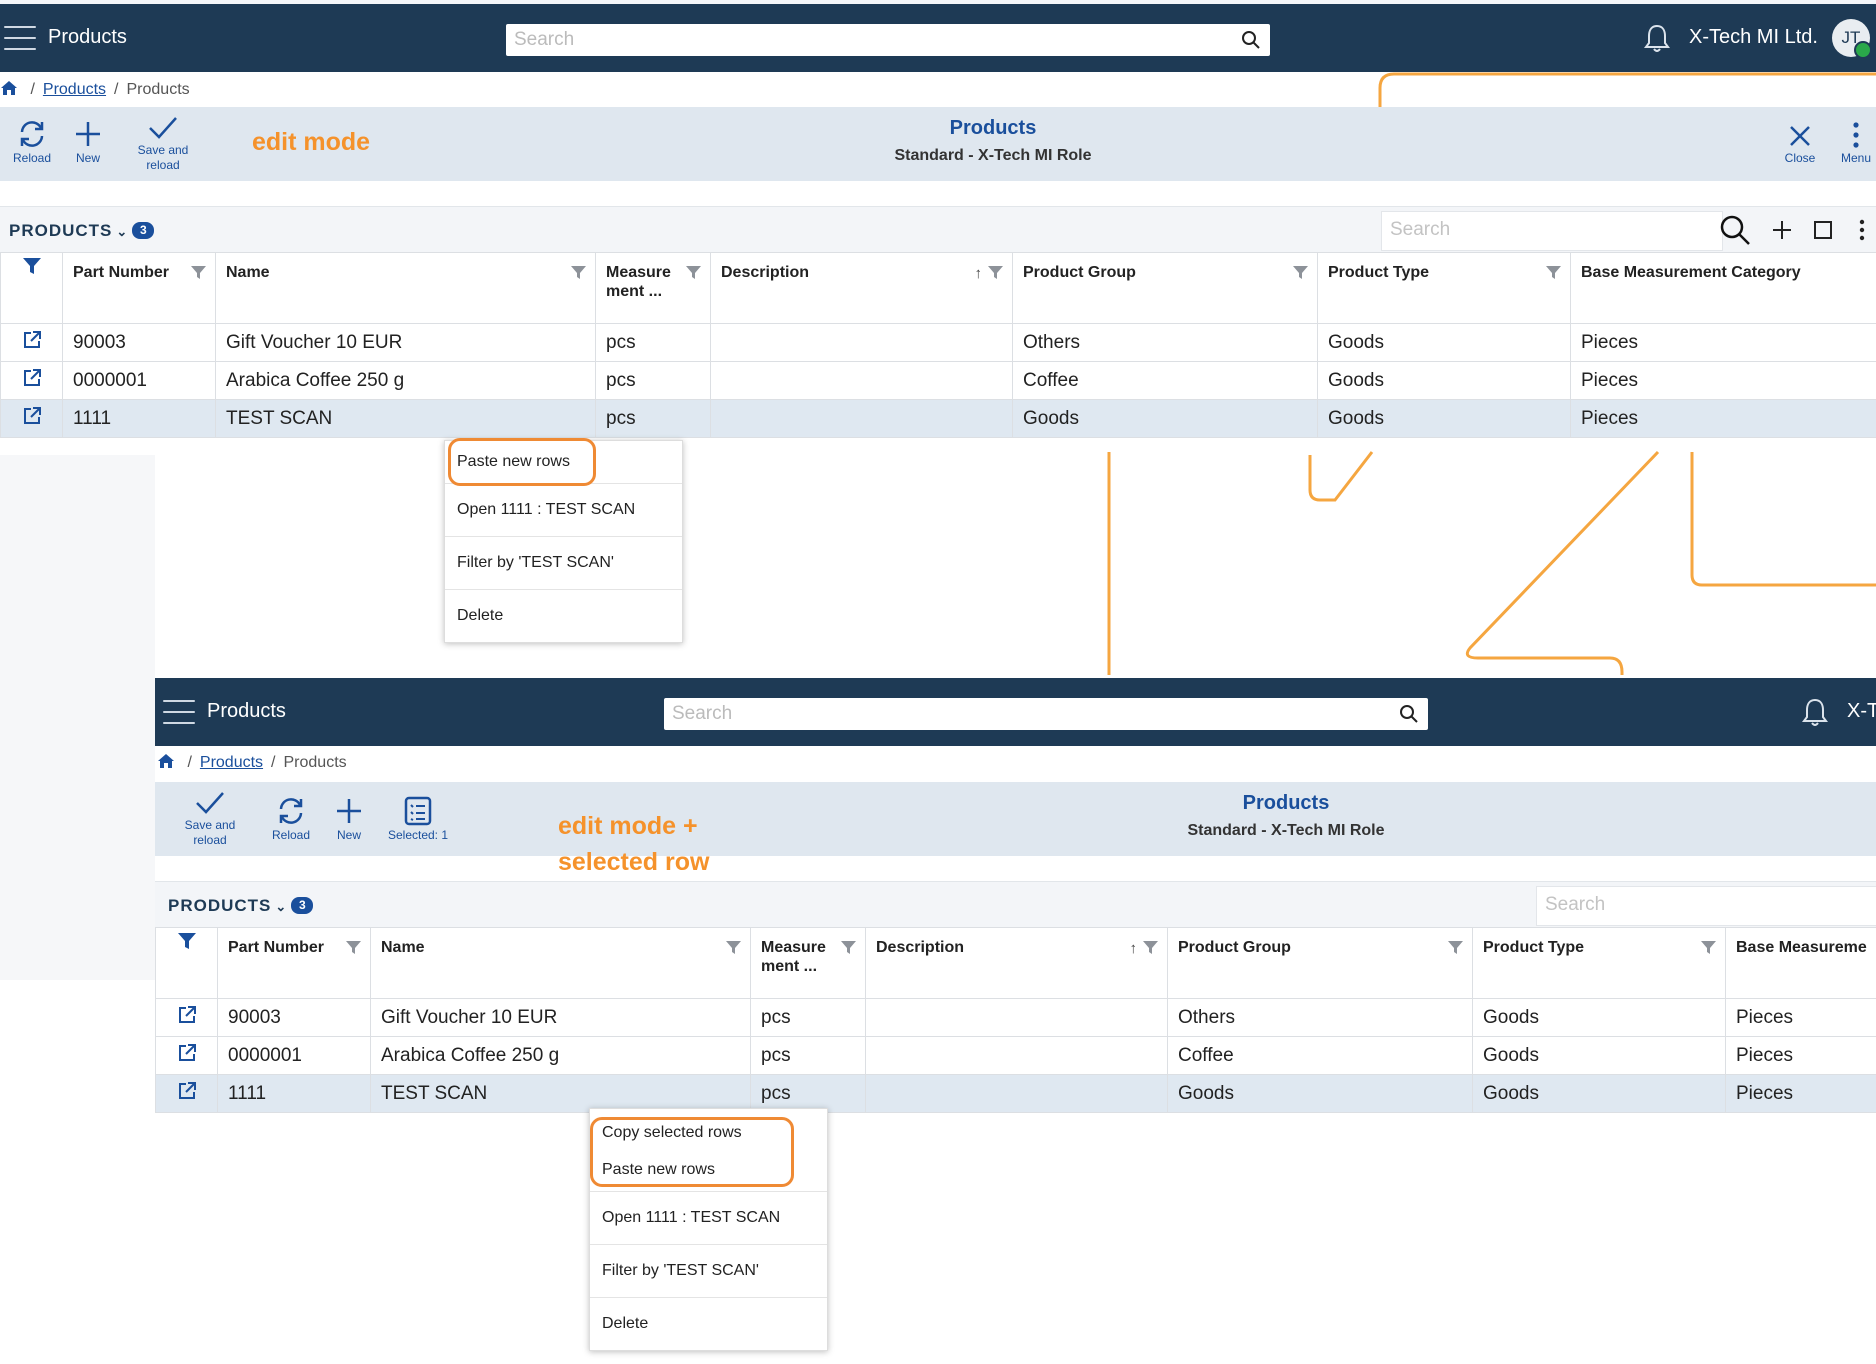 The height and width of the screenshot is (1364, 1876). Describe the element at coordinates (418, 819) in the screenshot. I see `selected-rows-button: Selected: 1` at that location.